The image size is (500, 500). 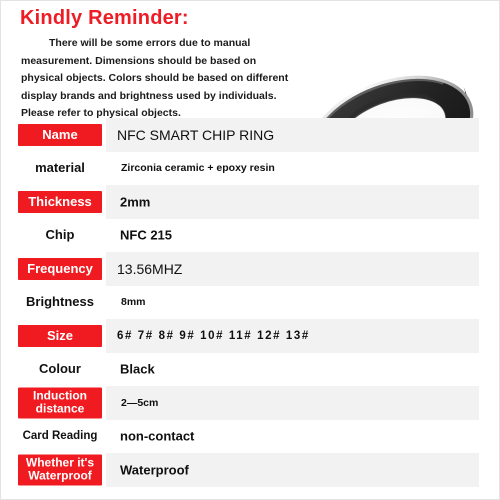 I want to click on spec-label: material, so click(x=60, y=168).